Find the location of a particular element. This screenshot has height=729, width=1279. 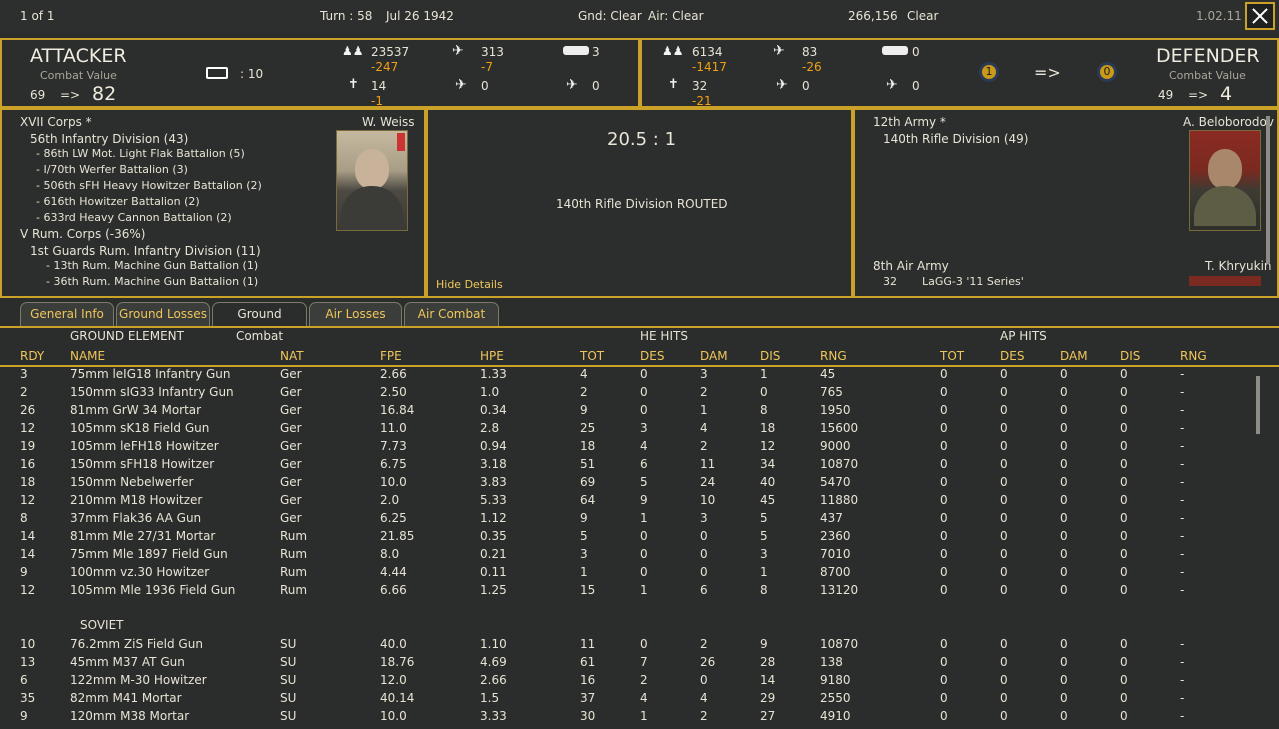

cell-he-tot: 2 is located at coordinates (584, 392).